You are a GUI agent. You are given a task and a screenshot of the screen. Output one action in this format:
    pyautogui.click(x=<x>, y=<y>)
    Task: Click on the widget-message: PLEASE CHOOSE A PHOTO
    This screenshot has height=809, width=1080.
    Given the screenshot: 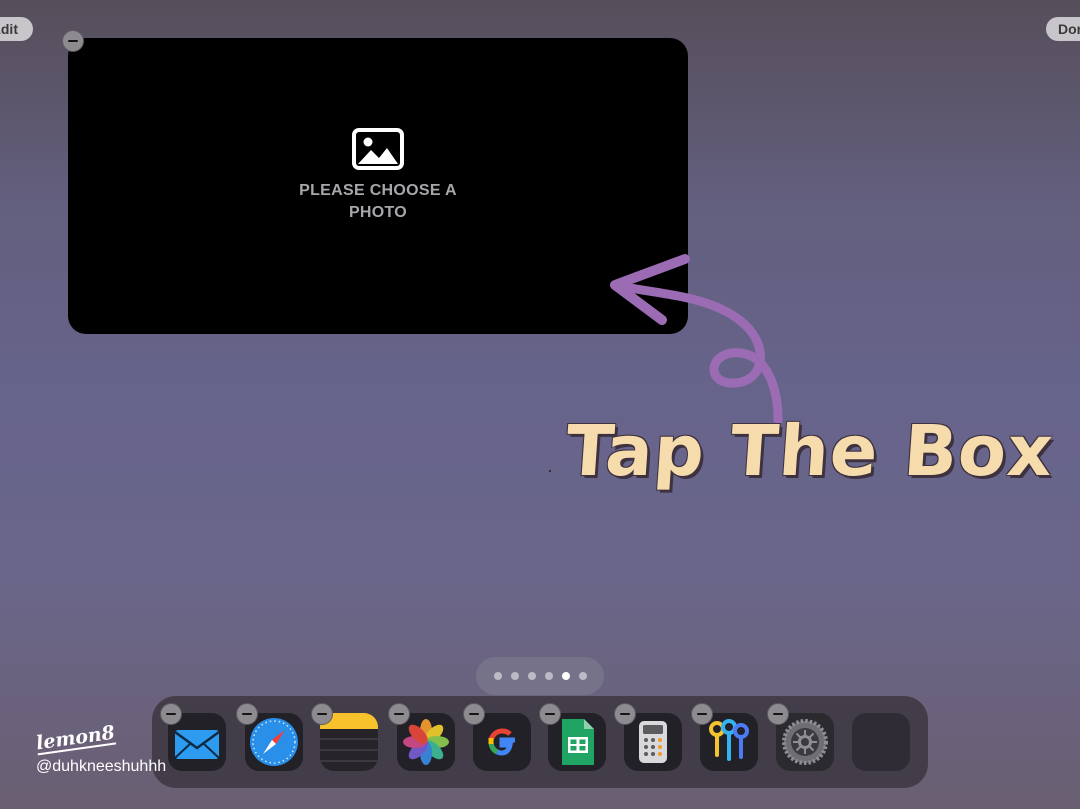 What is the action you would take?
    pyautogui.click(x=378, y=201)
    